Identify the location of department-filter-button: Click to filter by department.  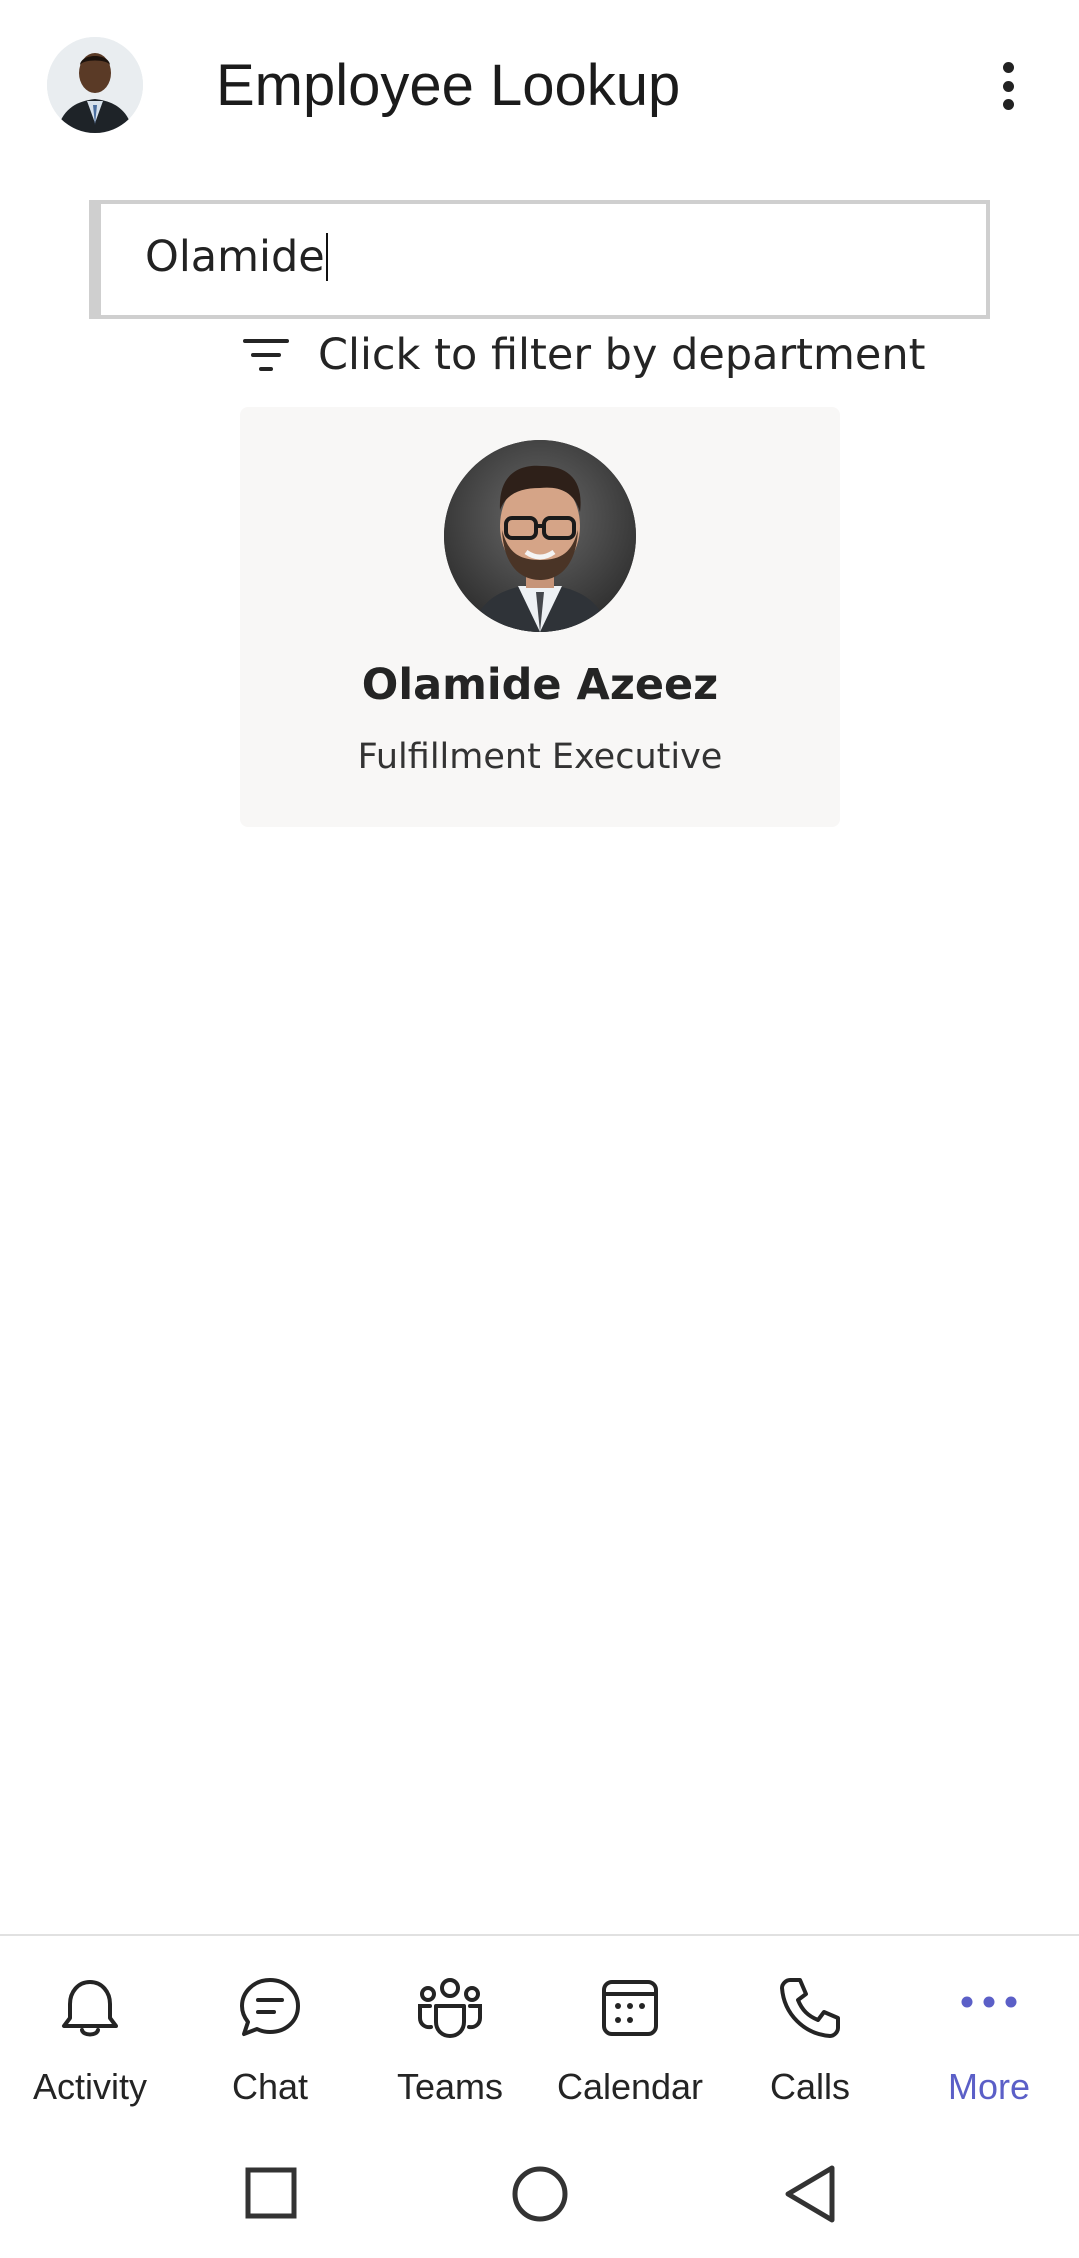
(582, 355).